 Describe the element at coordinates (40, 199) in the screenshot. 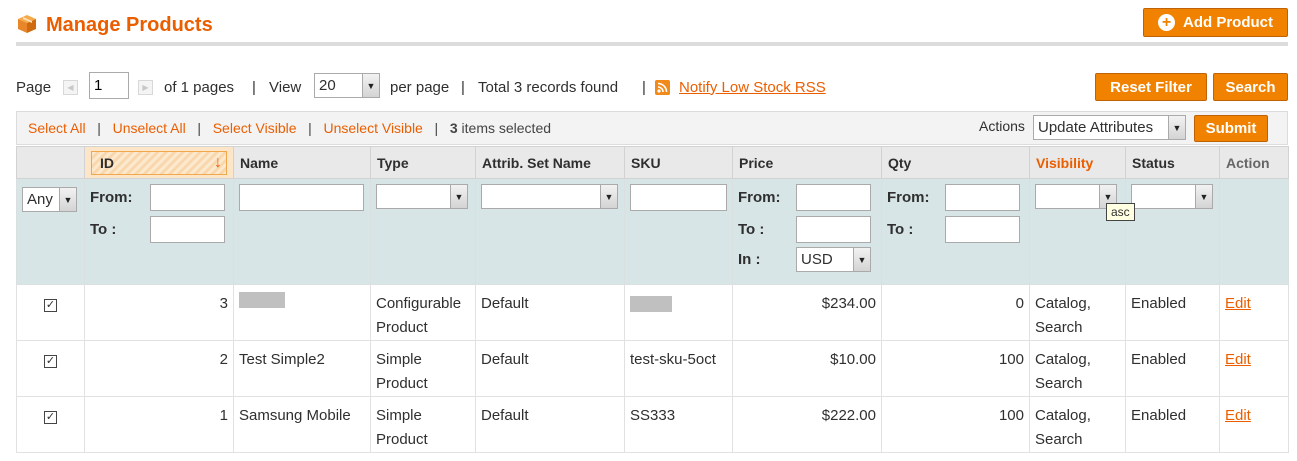

I see `any-select-value: Any` at that location.